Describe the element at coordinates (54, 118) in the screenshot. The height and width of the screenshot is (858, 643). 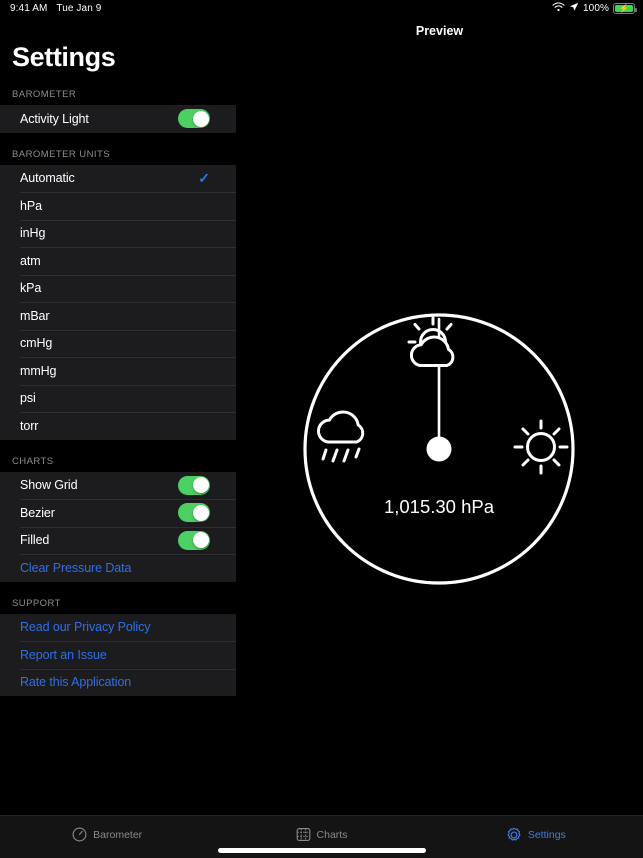
I see `row-label: Activity Light` at that location.